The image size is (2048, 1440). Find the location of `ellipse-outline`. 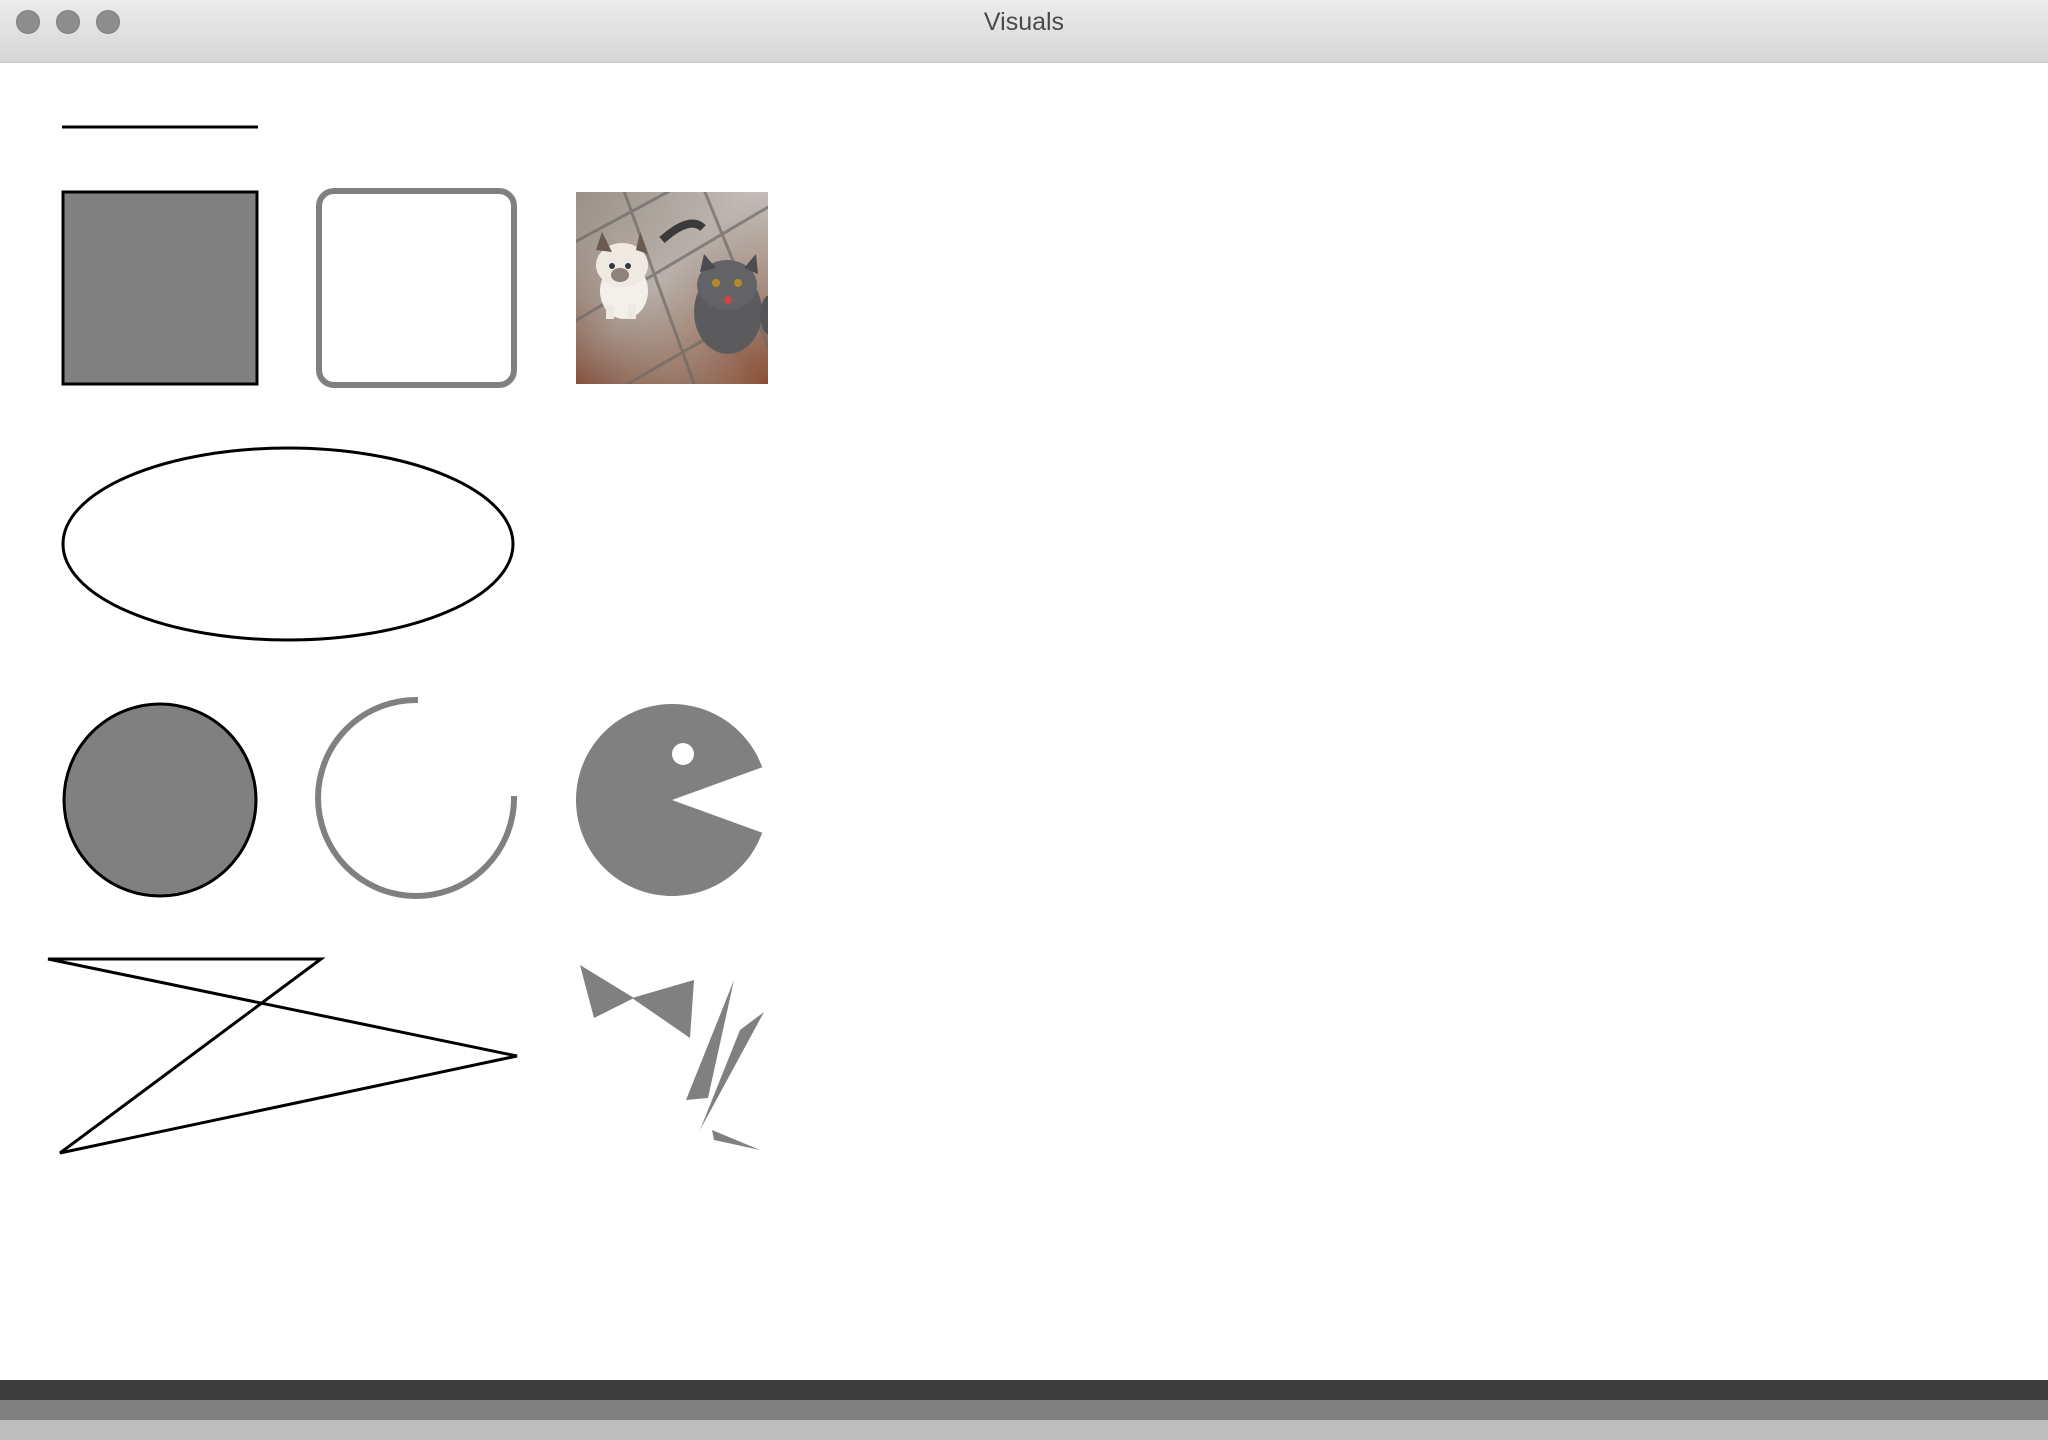

ellipse-outline is located at coordinates (288, 544).